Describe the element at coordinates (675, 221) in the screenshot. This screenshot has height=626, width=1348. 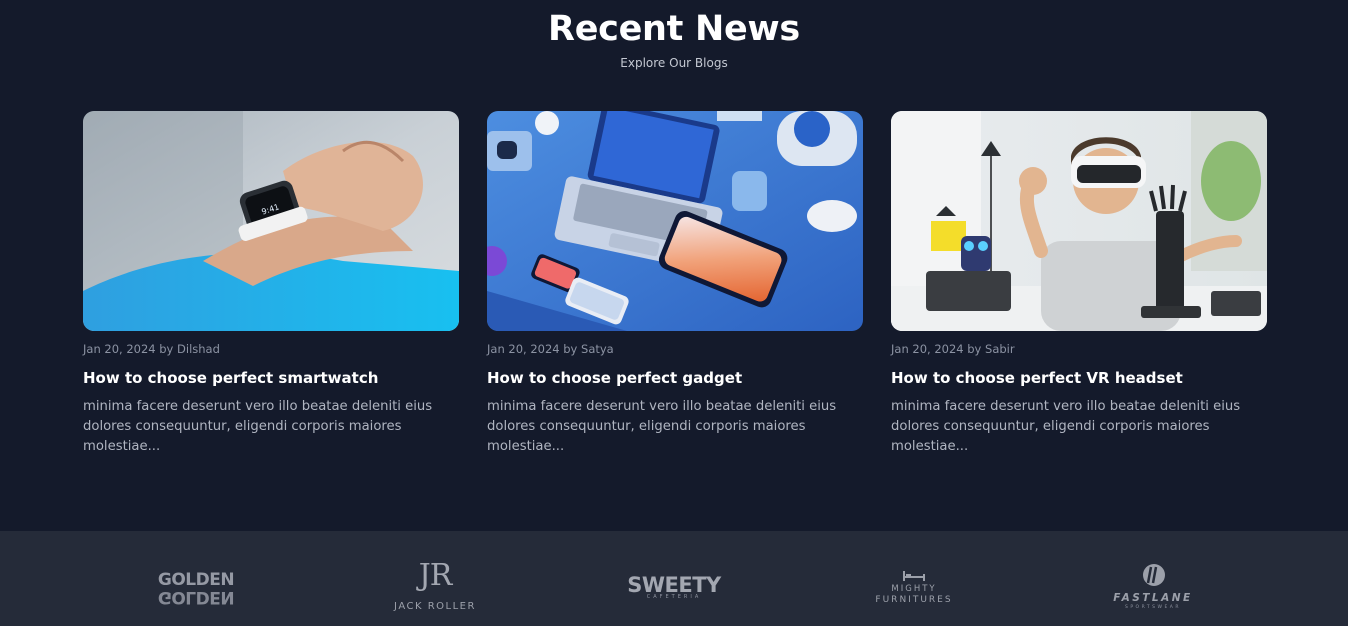
I see `gadgets-photo` at that location.